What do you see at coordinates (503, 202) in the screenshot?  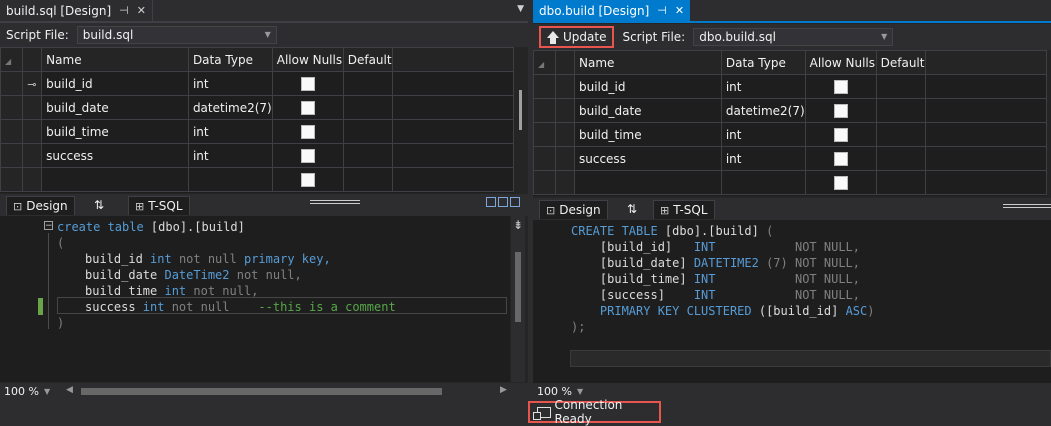 I see `horizontal-split-icon` at bounding box center [503, 202].